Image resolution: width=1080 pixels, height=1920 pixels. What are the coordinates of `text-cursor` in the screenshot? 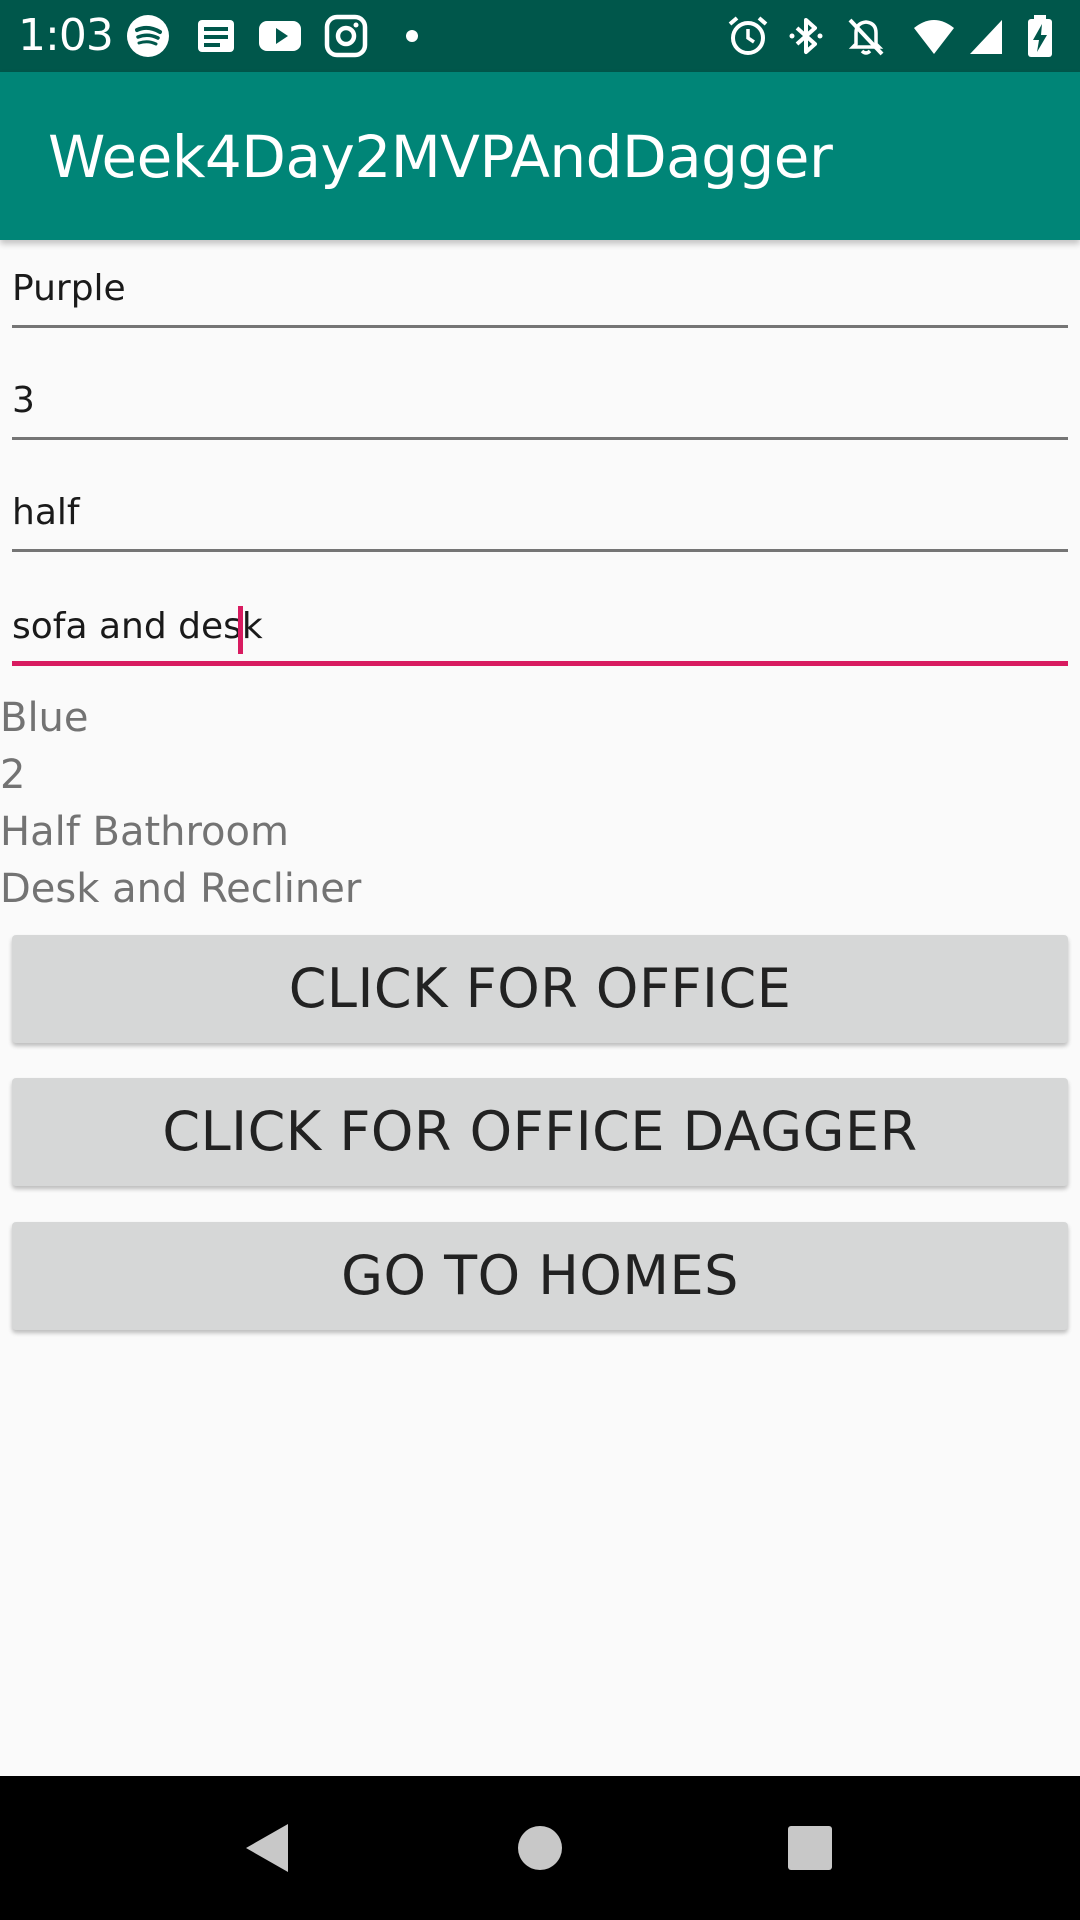 It's located at (240, 630).